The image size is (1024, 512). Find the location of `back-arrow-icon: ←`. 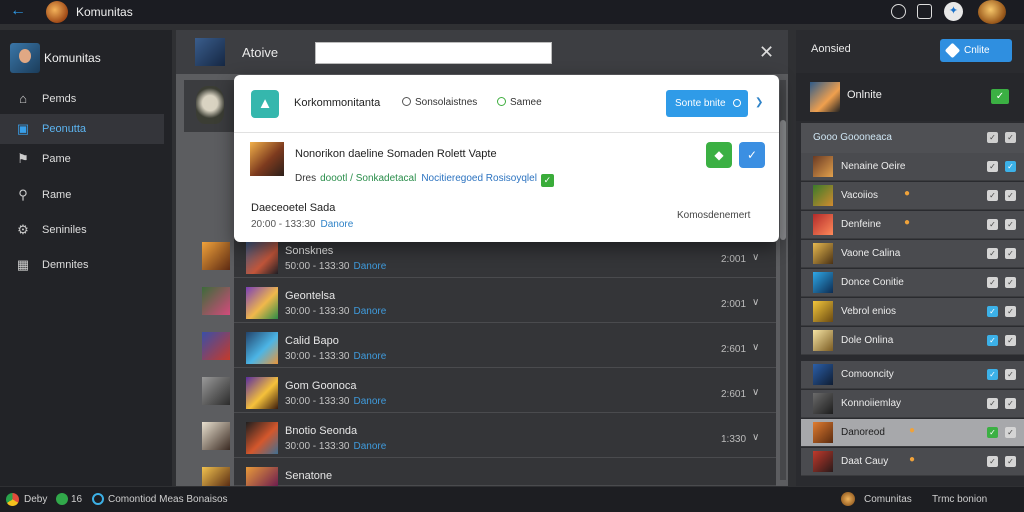

back-arrow-icon: ← is located at coordinates (18, 11).